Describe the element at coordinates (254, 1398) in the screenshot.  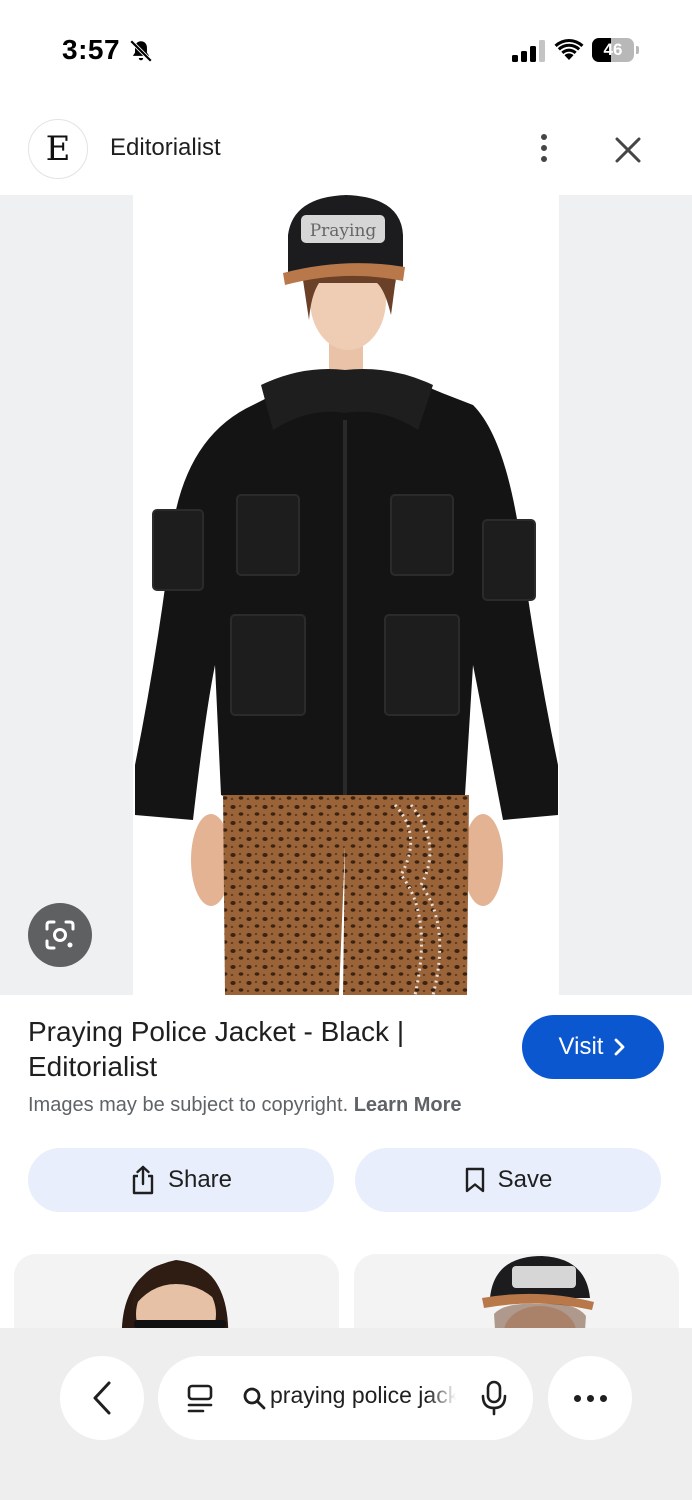
I see `search-icon` at that location.